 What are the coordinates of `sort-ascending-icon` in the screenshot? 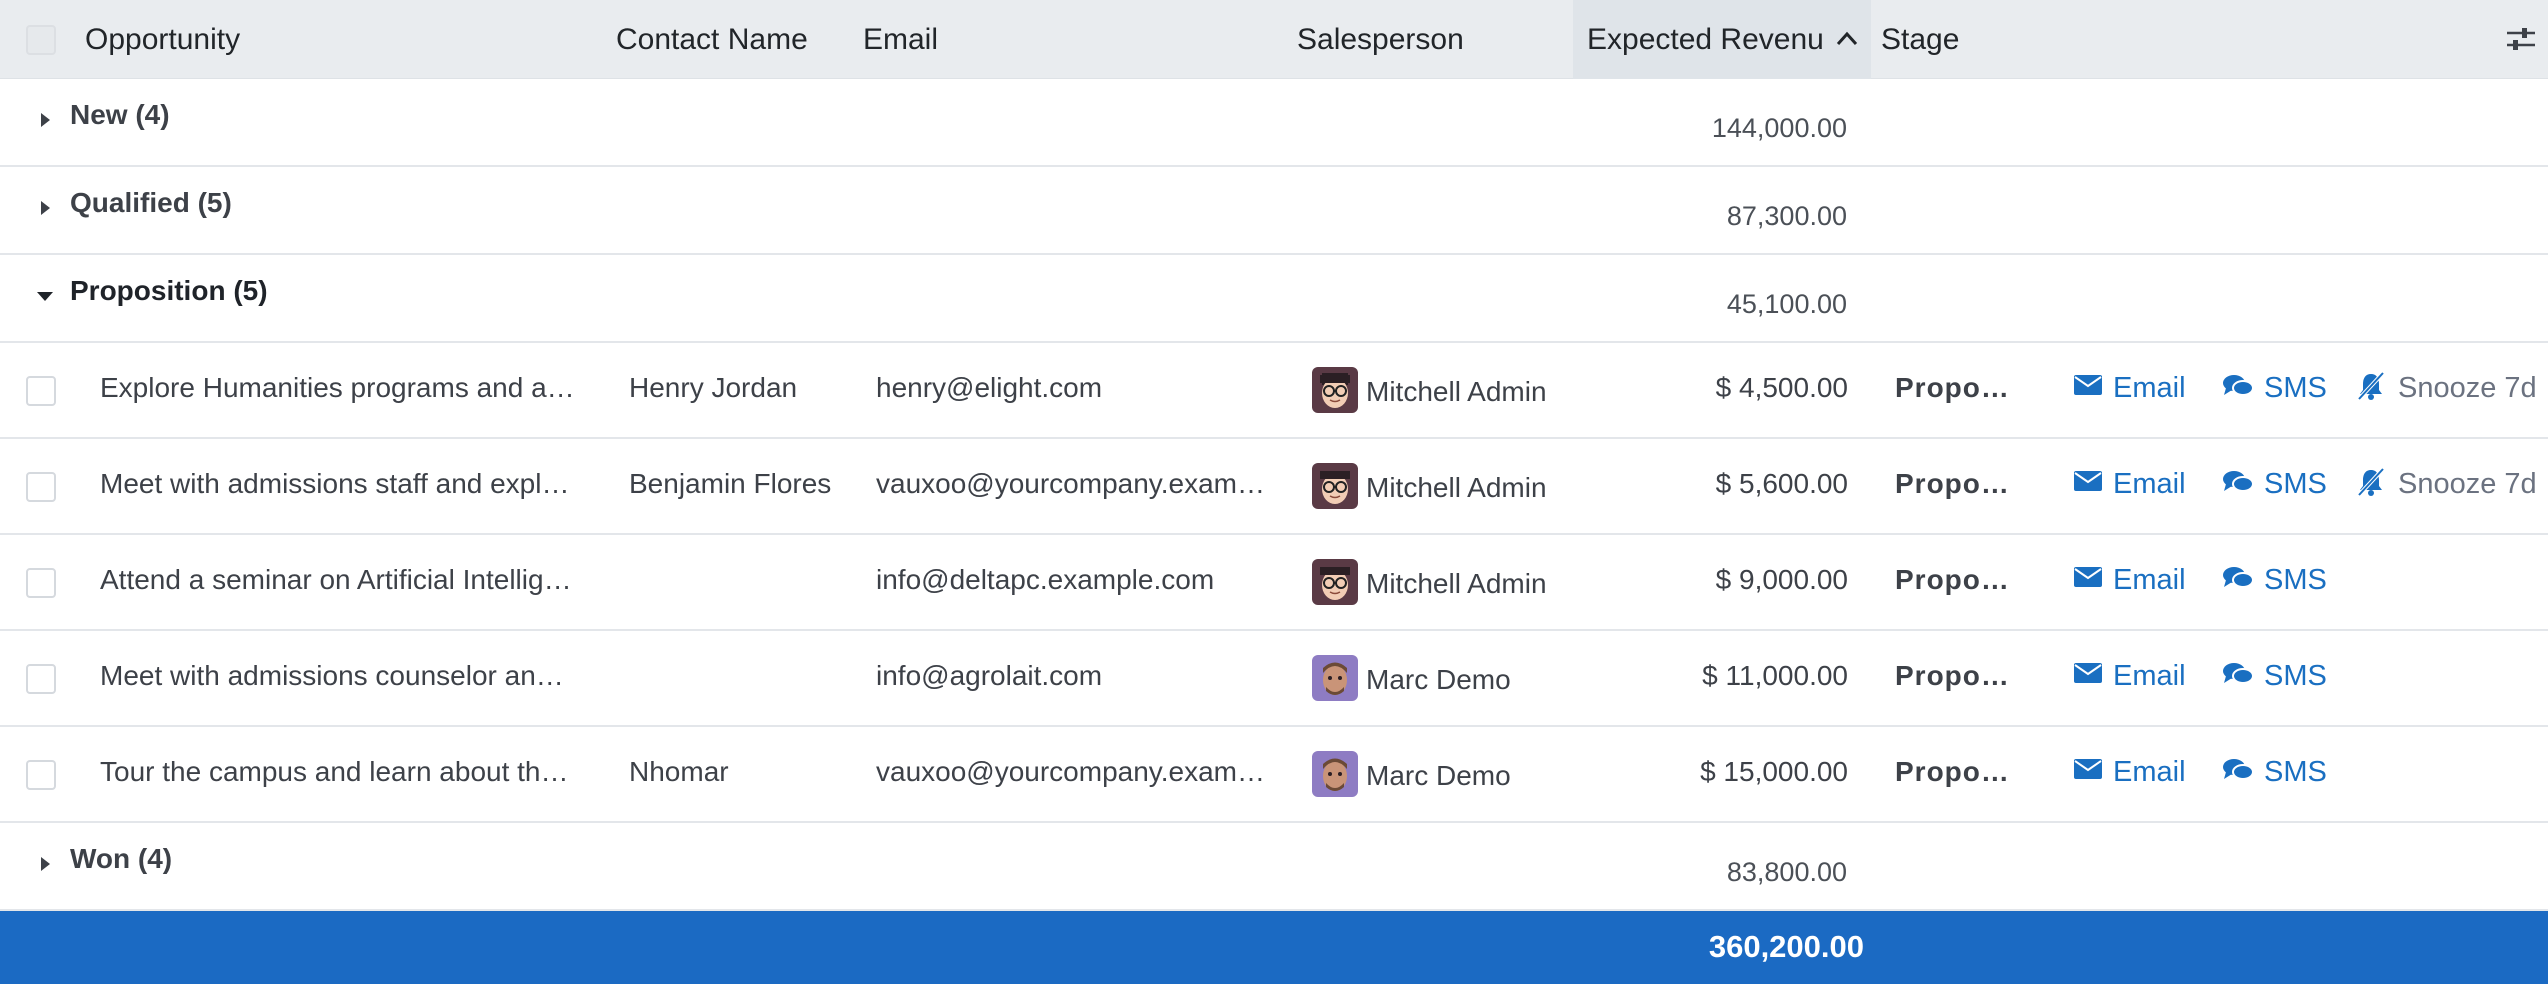 It's located at (1847, 39).